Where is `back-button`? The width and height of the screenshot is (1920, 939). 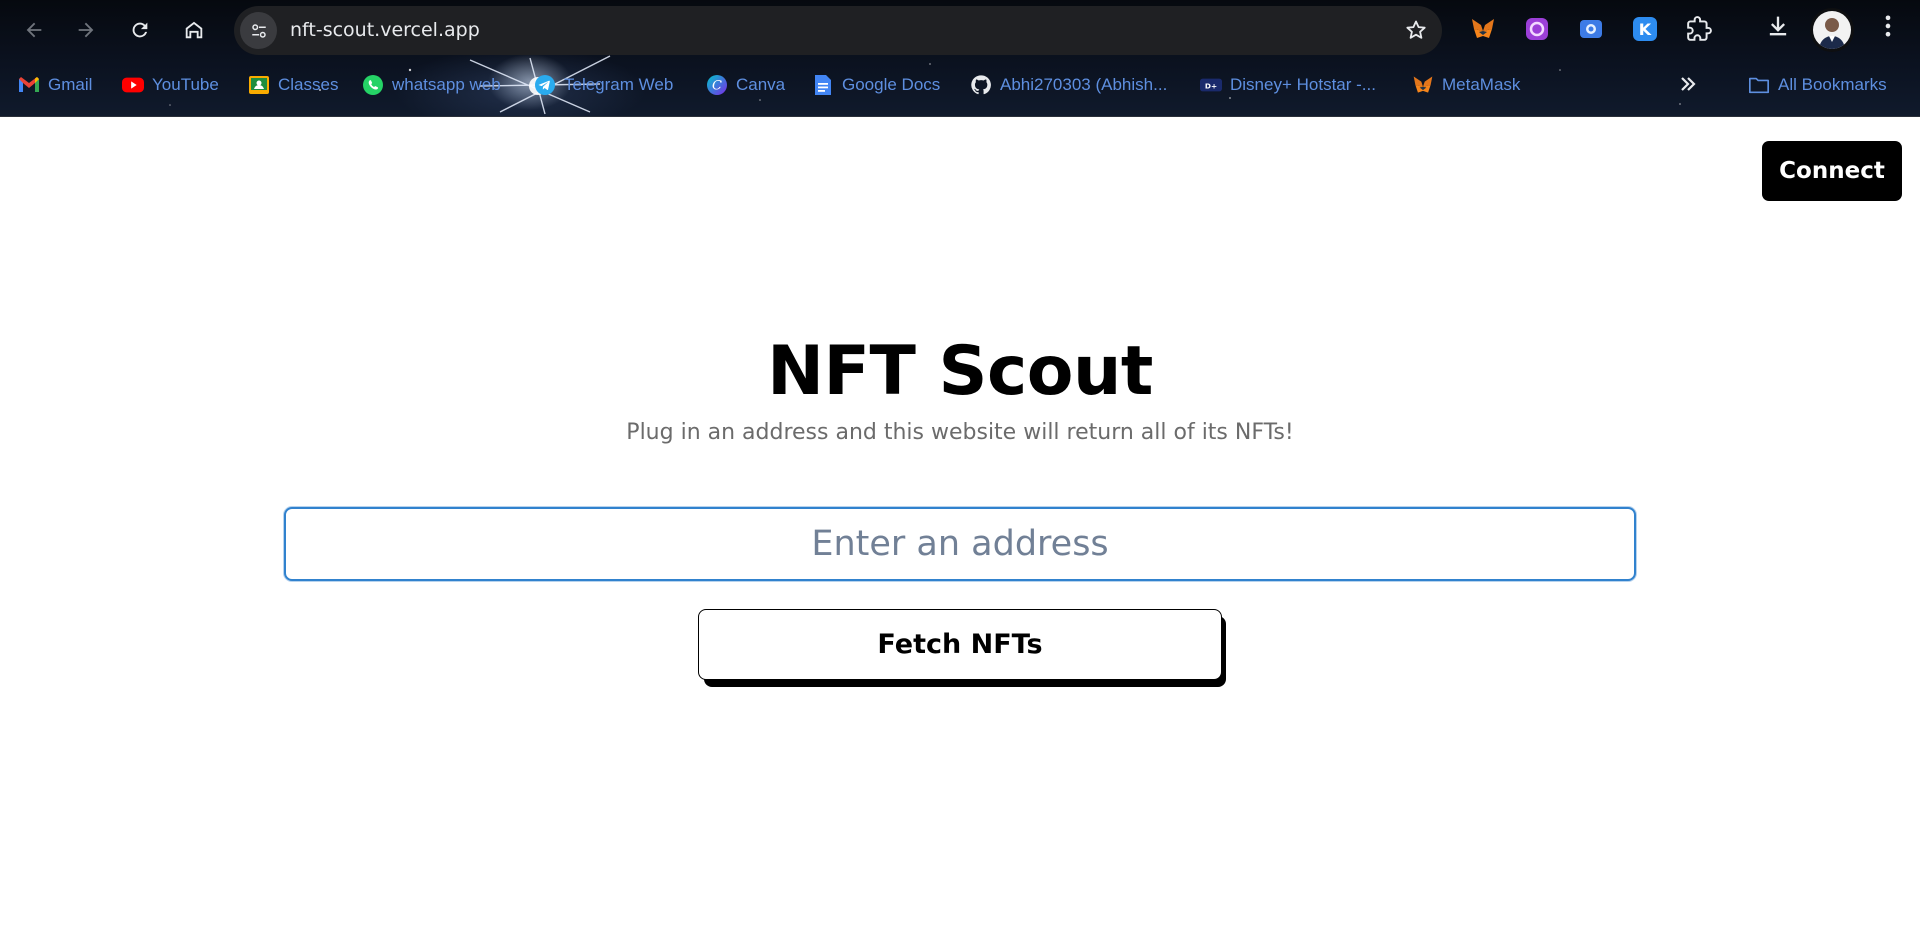 back-button is located at coordinates (34, 30).